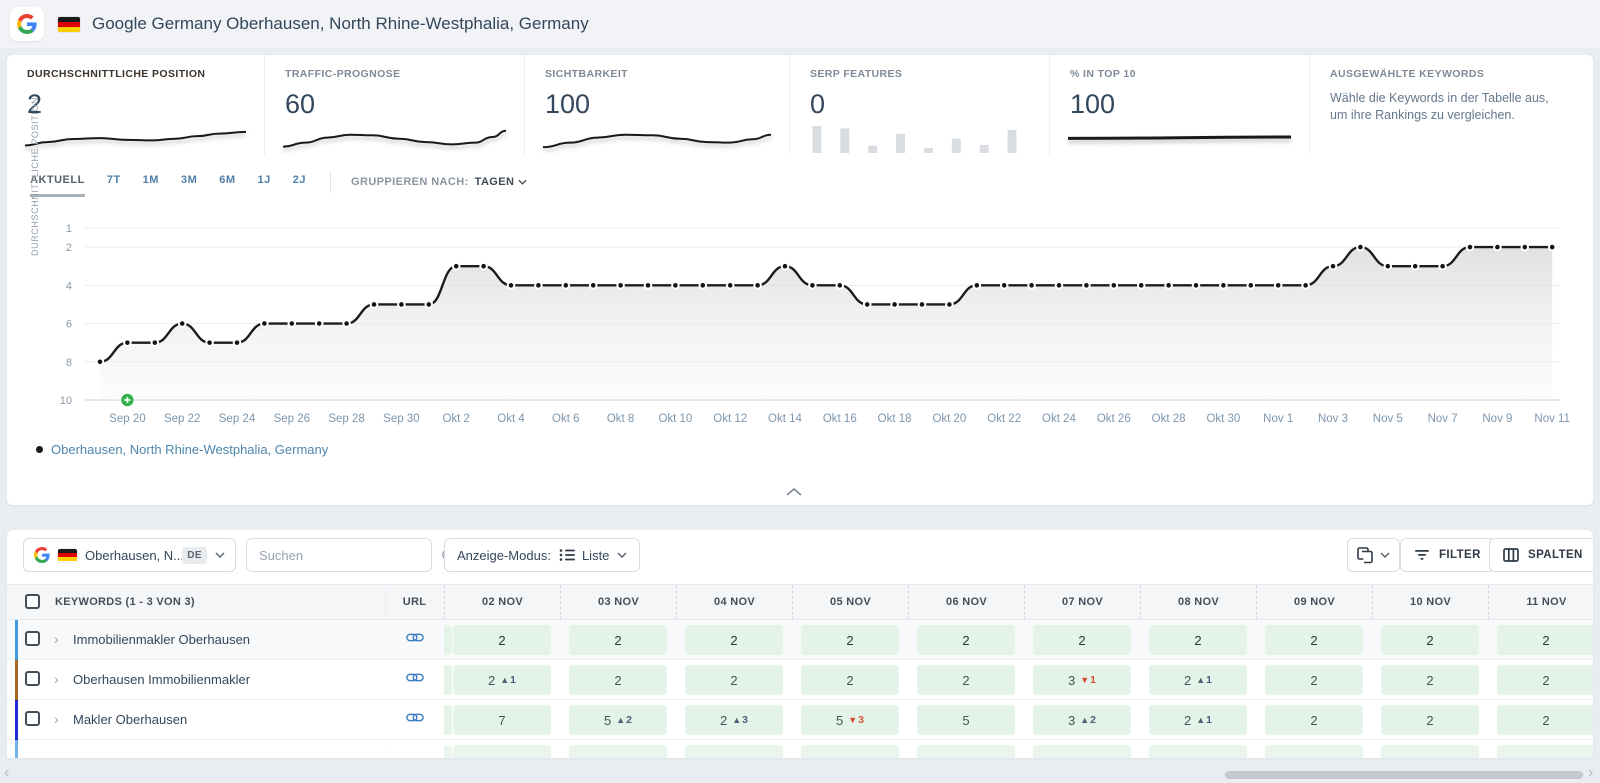  Describe the element at coordinates (1404, 775) in the screenshot. I see `horizontal-scrollbar-thumb` at that location.